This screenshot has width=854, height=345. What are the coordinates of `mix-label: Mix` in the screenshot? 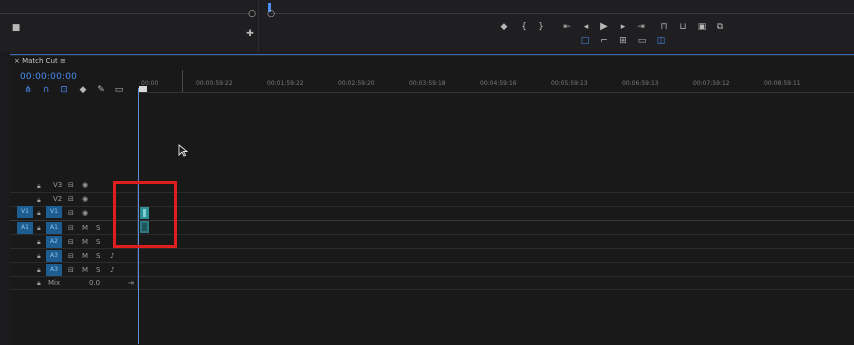 It's located at (54, 283).